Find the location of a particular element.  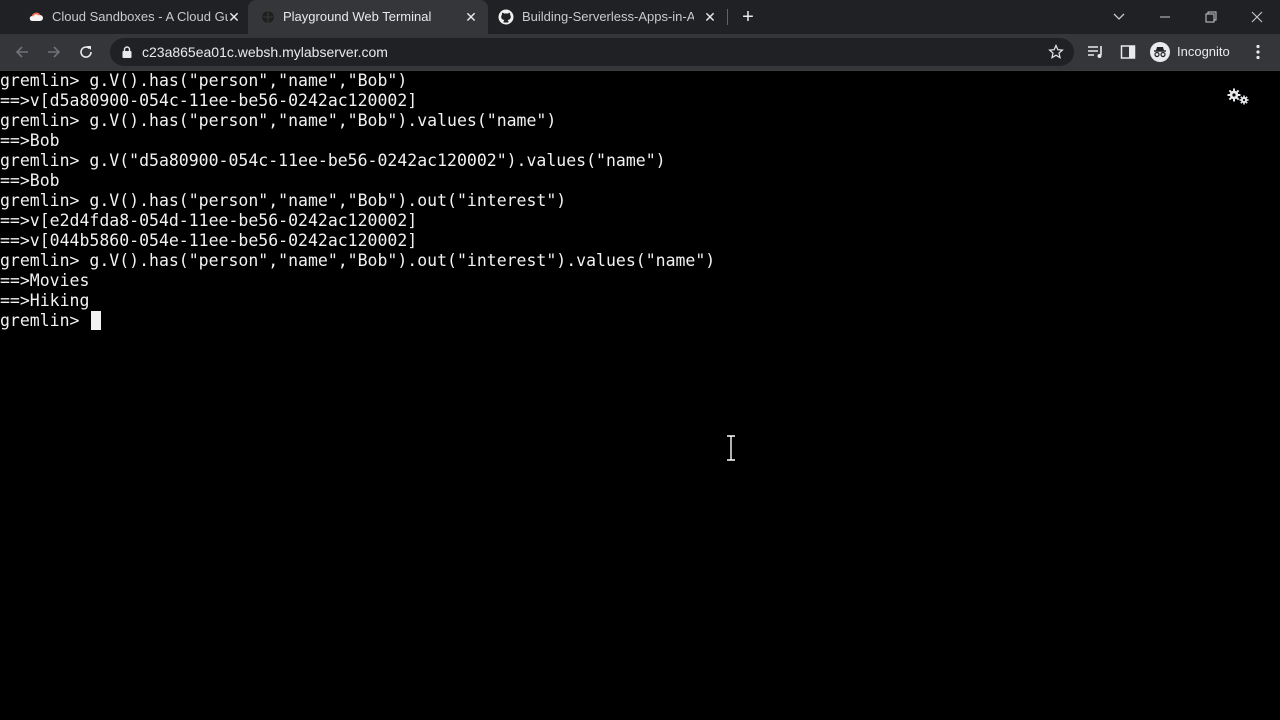

tab-playground-web-terminal: Playground Web Terminal ✕ is located at coordinates (368, 17).